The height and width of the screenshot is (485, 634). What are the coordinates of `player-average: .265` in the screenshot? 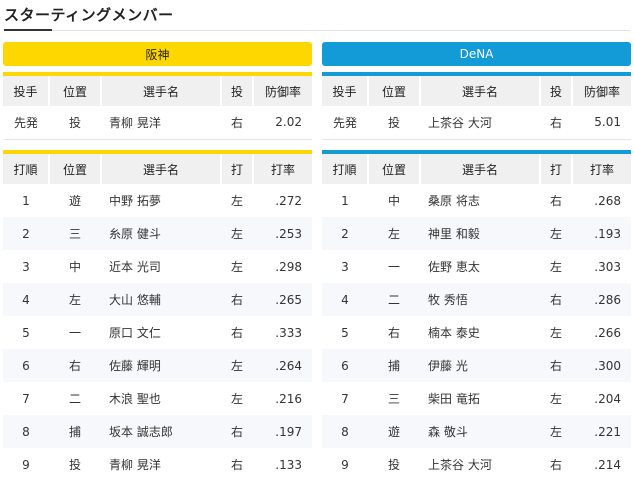 It's located at (282, 299).